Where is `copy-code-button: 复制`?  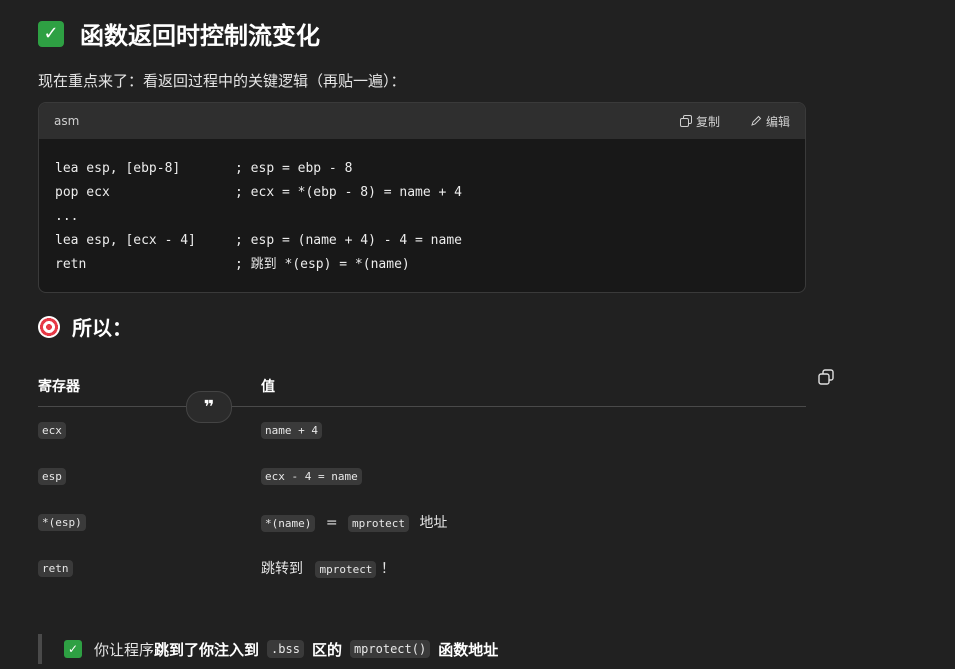
copy-code-button: 复制 is located at coordinates (699, 121).